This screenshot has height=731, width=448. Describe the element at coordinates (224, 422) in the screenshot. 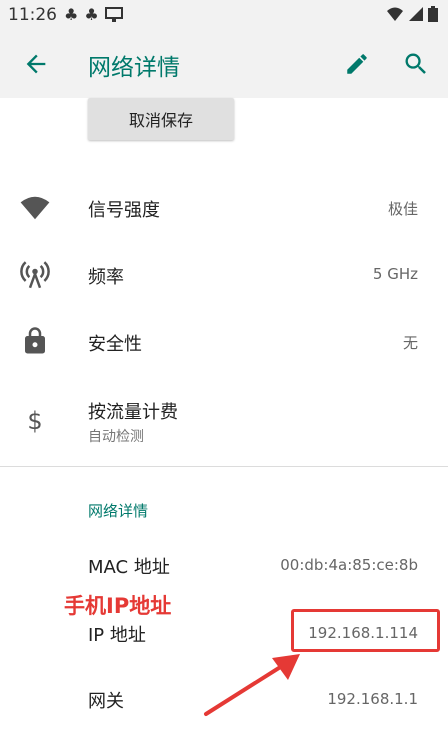

I see `detail-row-metered: $ 按流量计费 自动检测` at that location.